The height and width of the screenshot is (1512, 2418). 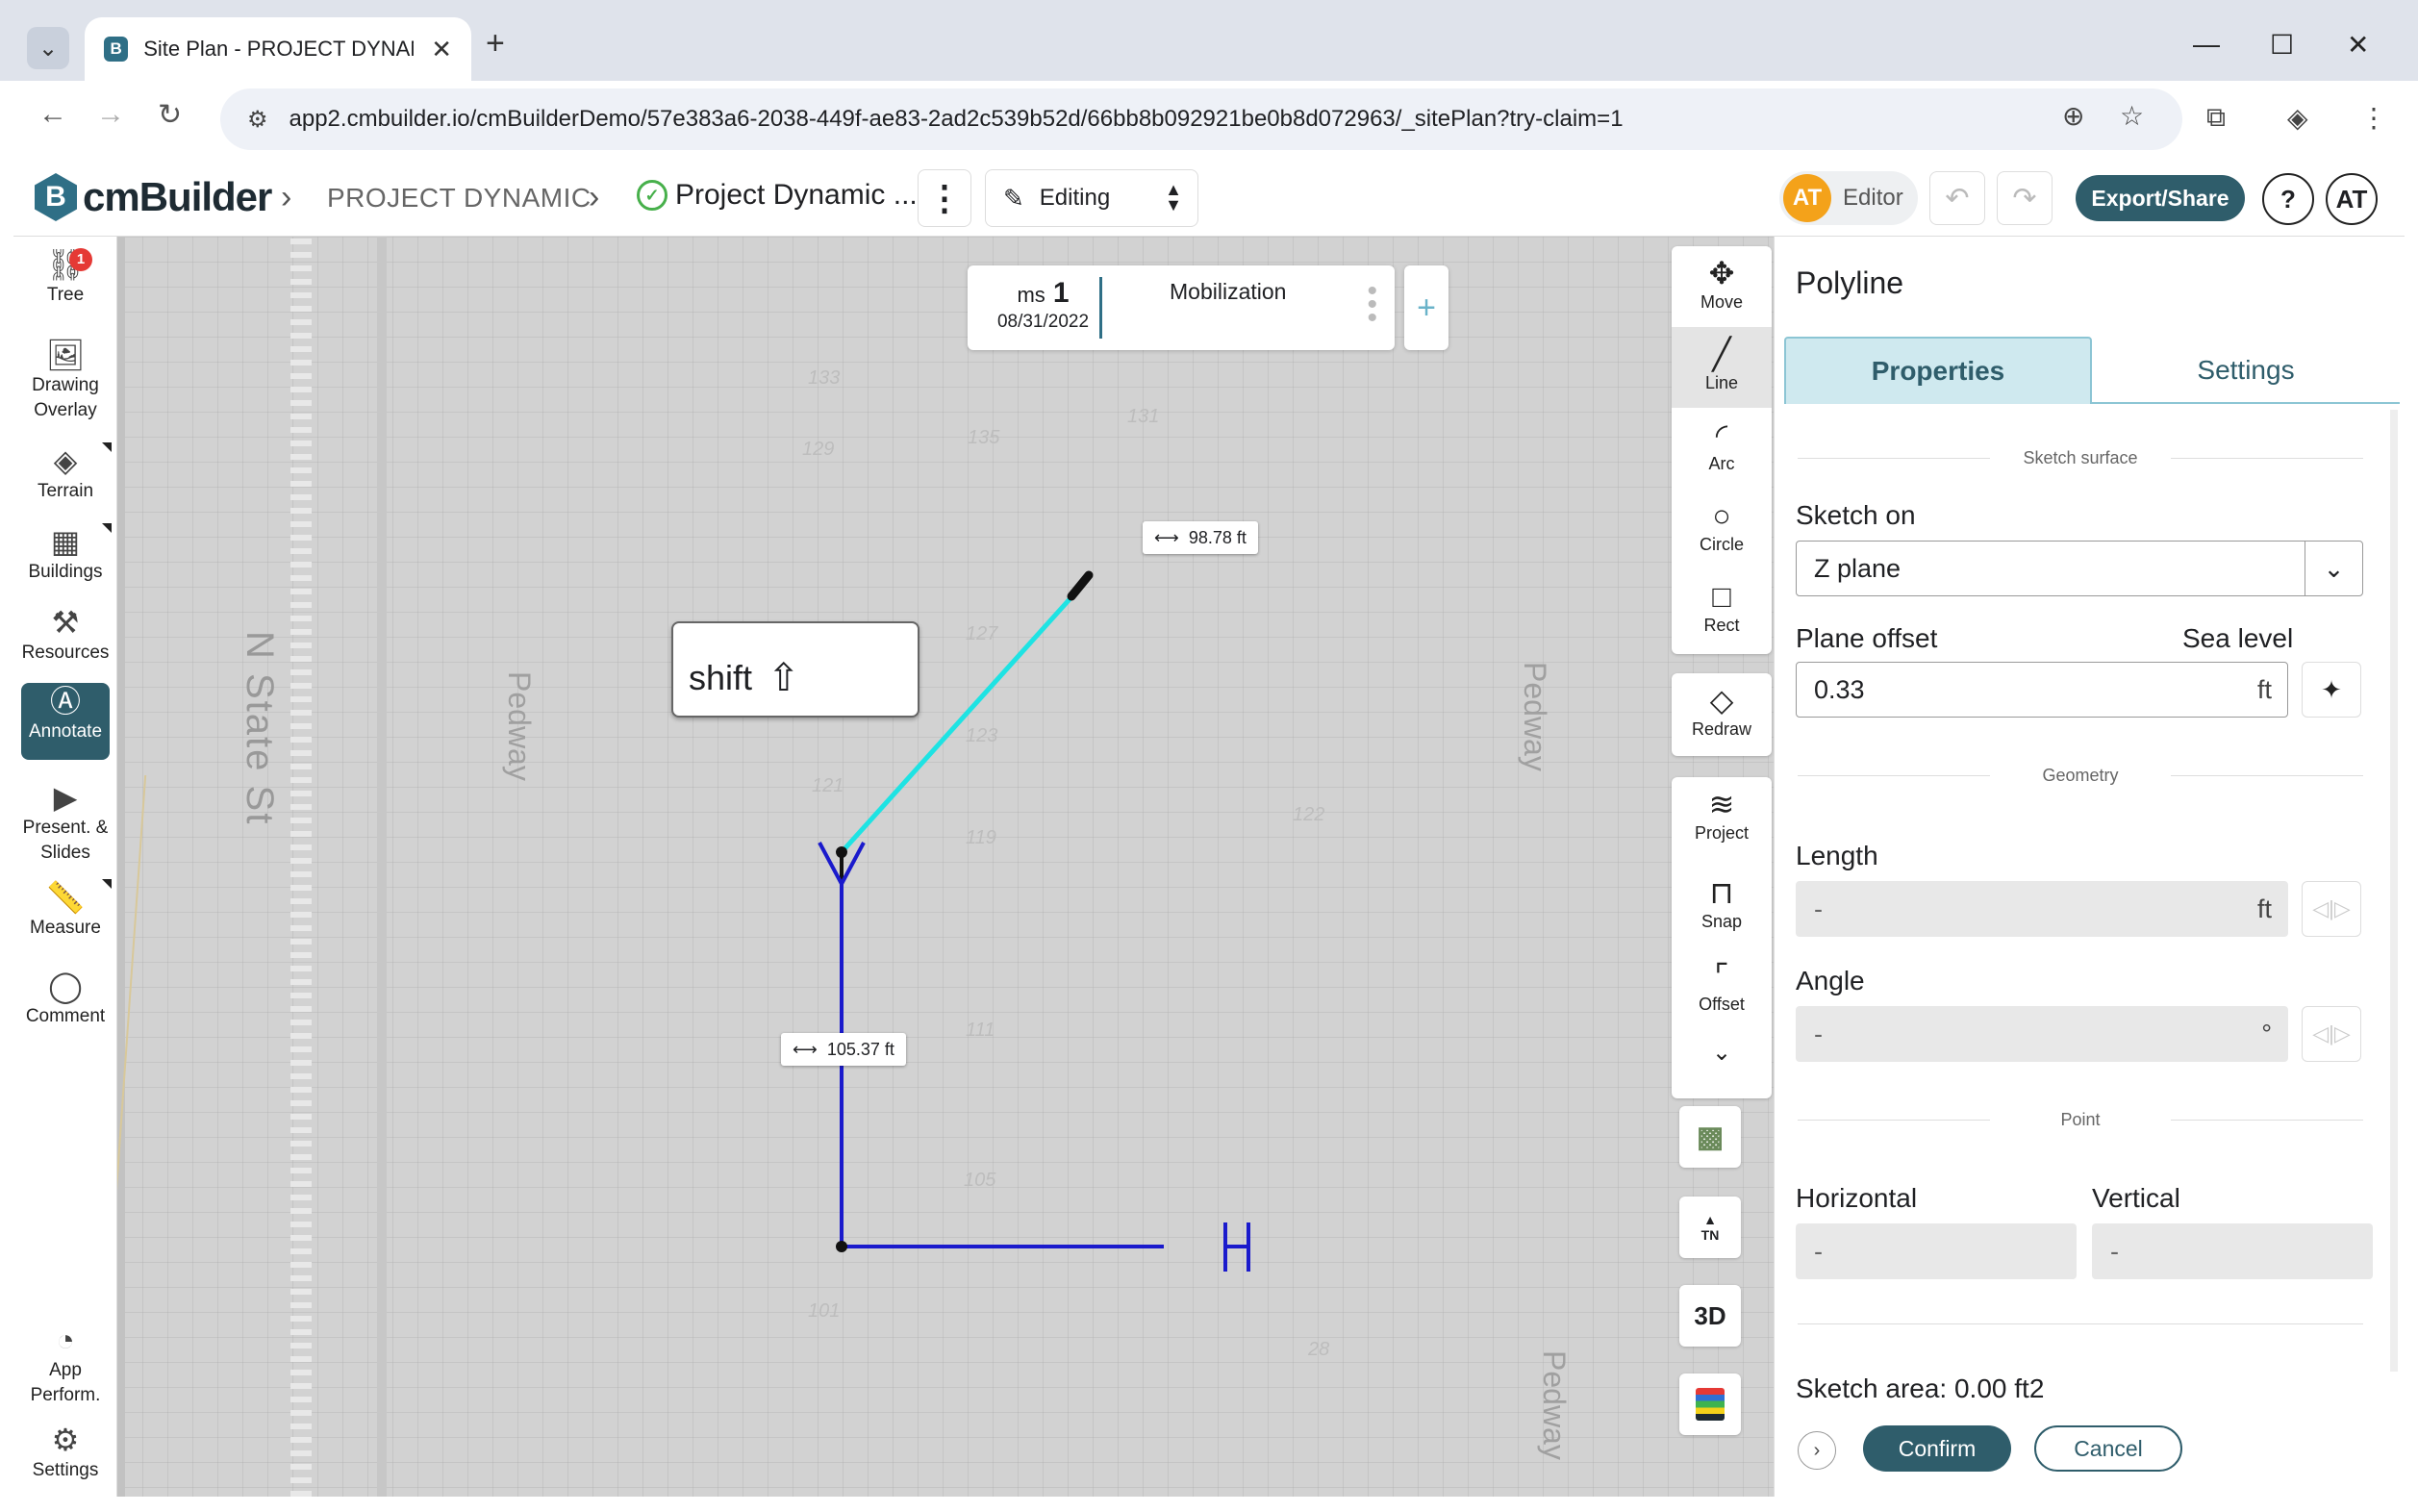 I want to click on sidebar-item-terrain: ◈ Terrain, so click(x=65, y=473).